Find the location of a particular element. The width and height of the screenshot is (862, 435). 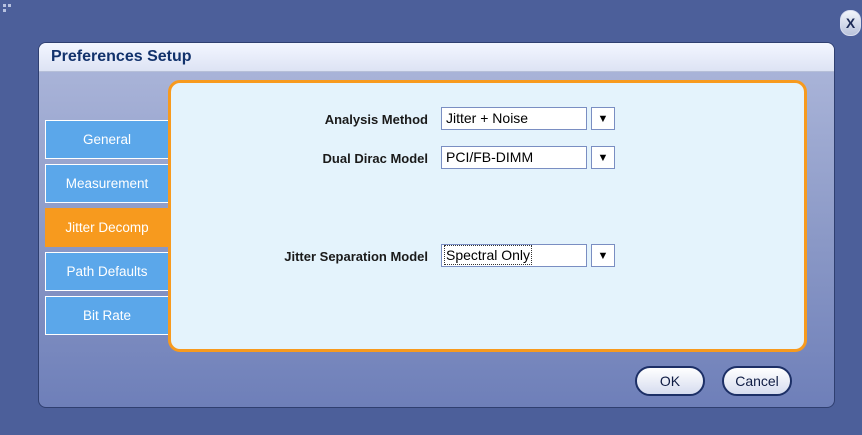

dual-dirac-model-value: PCI/FB-DIMM is located at coordinates (514, 157).